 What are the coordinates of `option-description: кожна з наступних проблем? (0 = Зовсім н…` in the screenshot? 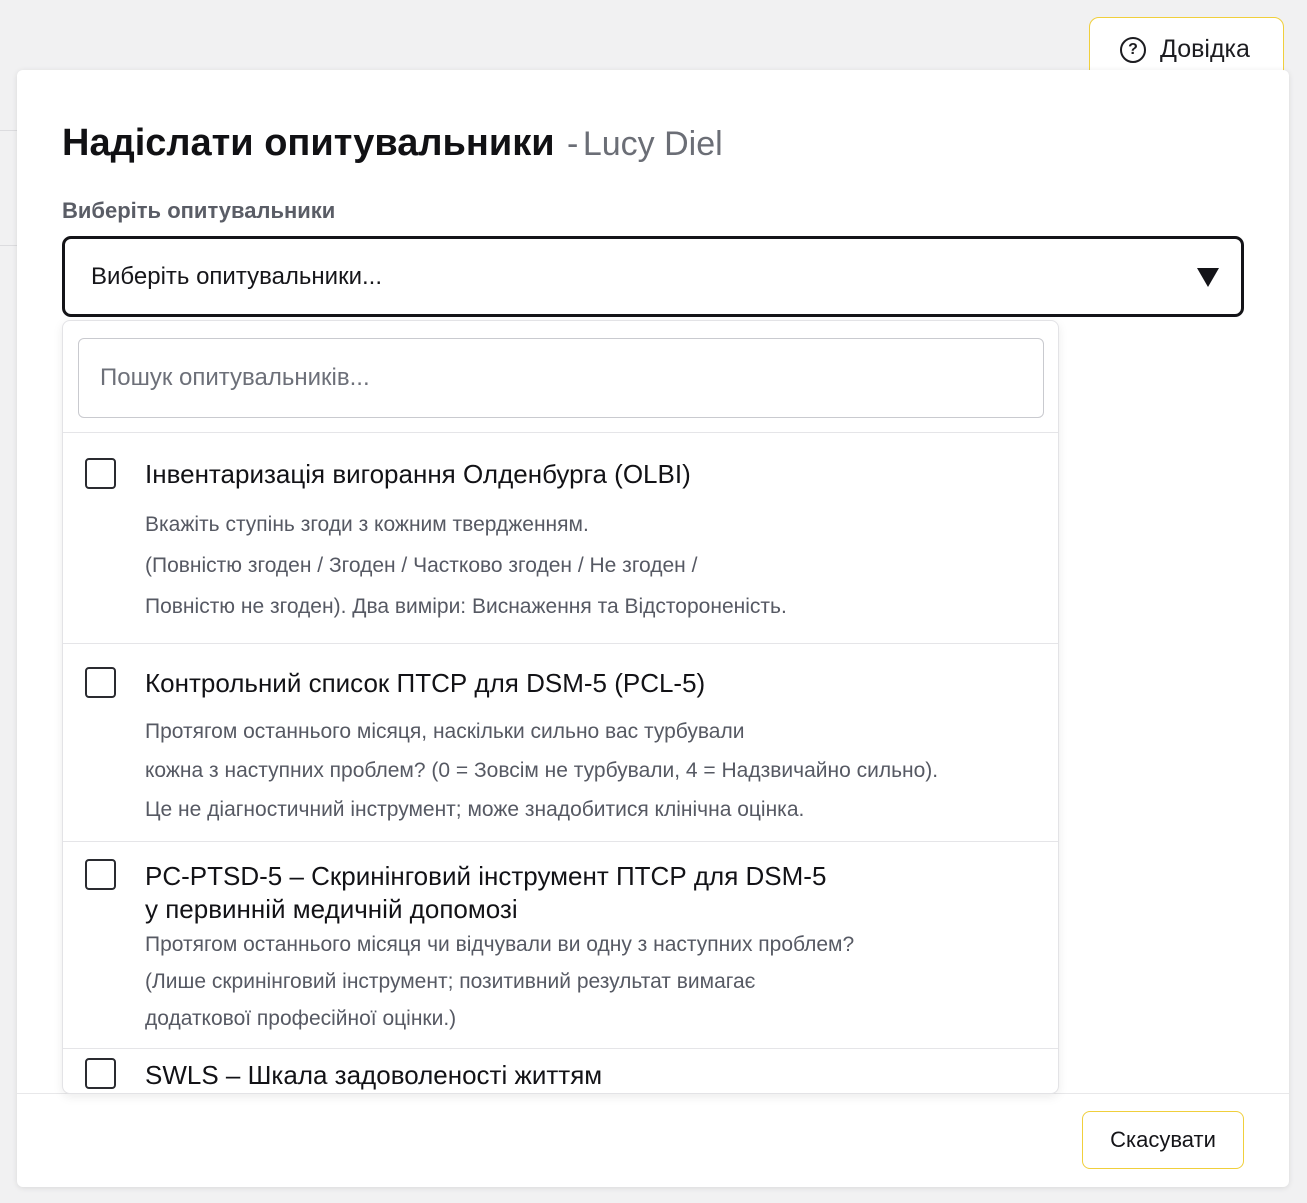 It's located at (542, 770).